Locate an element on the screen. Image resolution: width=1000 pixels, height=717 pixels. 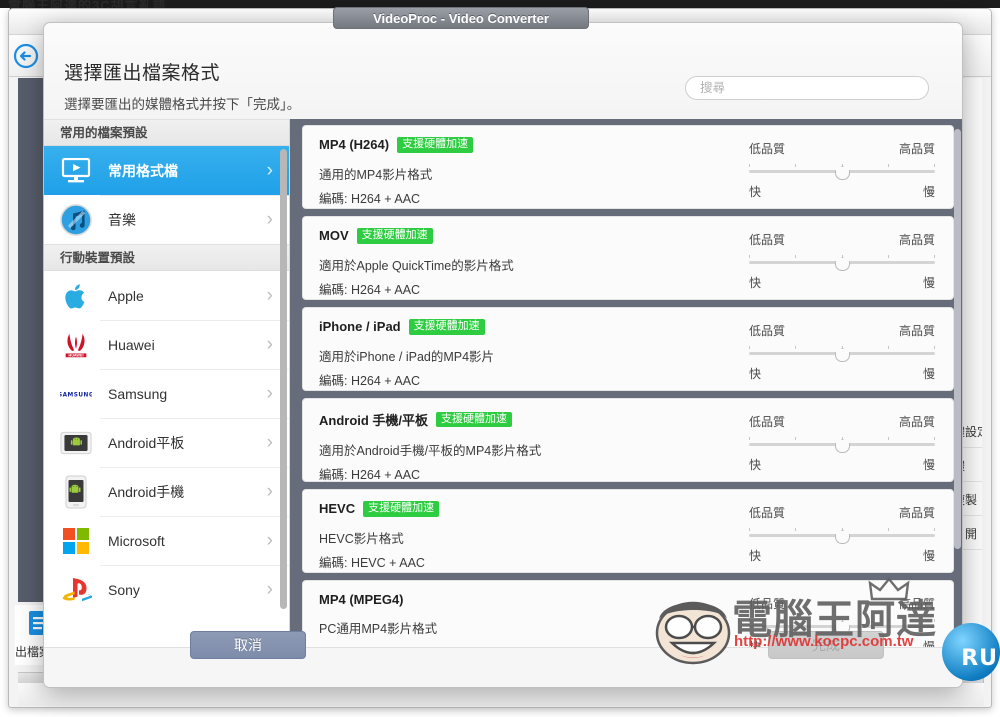
format-list-scrollbar is located at coordinates (957, 339).